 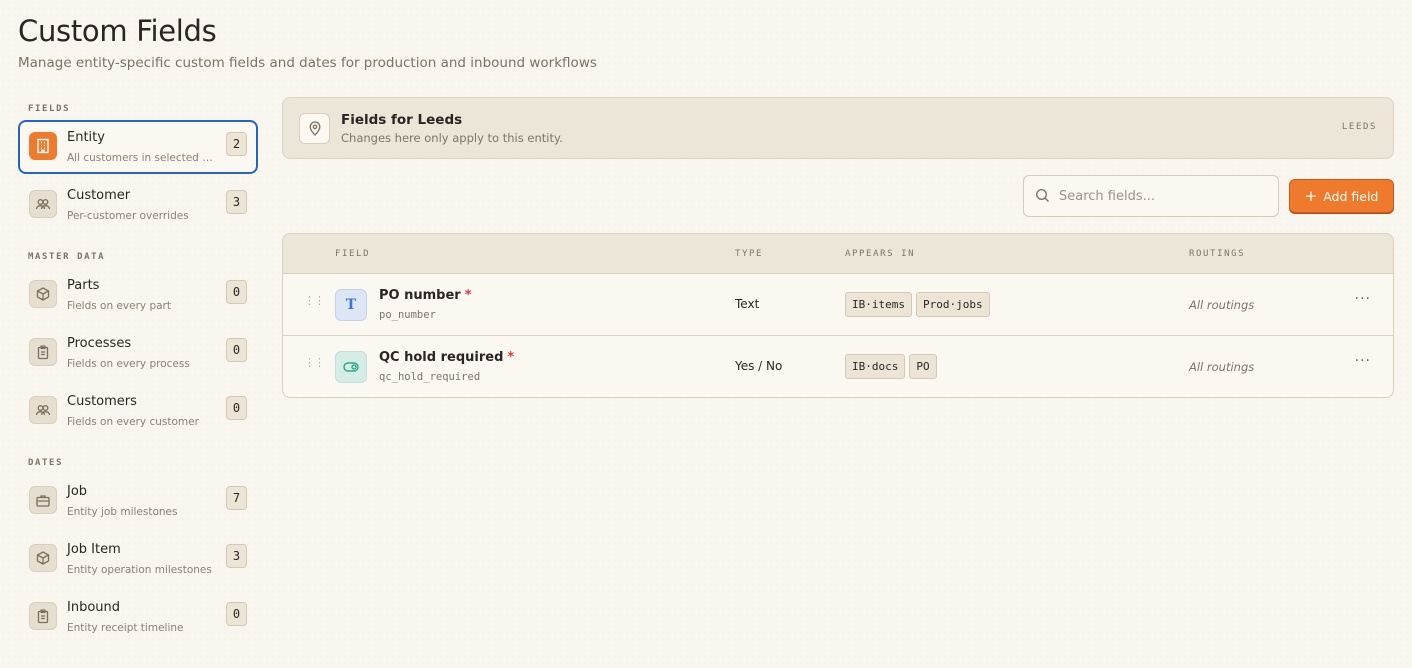 What do you see at coordinates (43, 500) in the screenshot?
I see `briefcase-icon` at bounding box center [43, 500].